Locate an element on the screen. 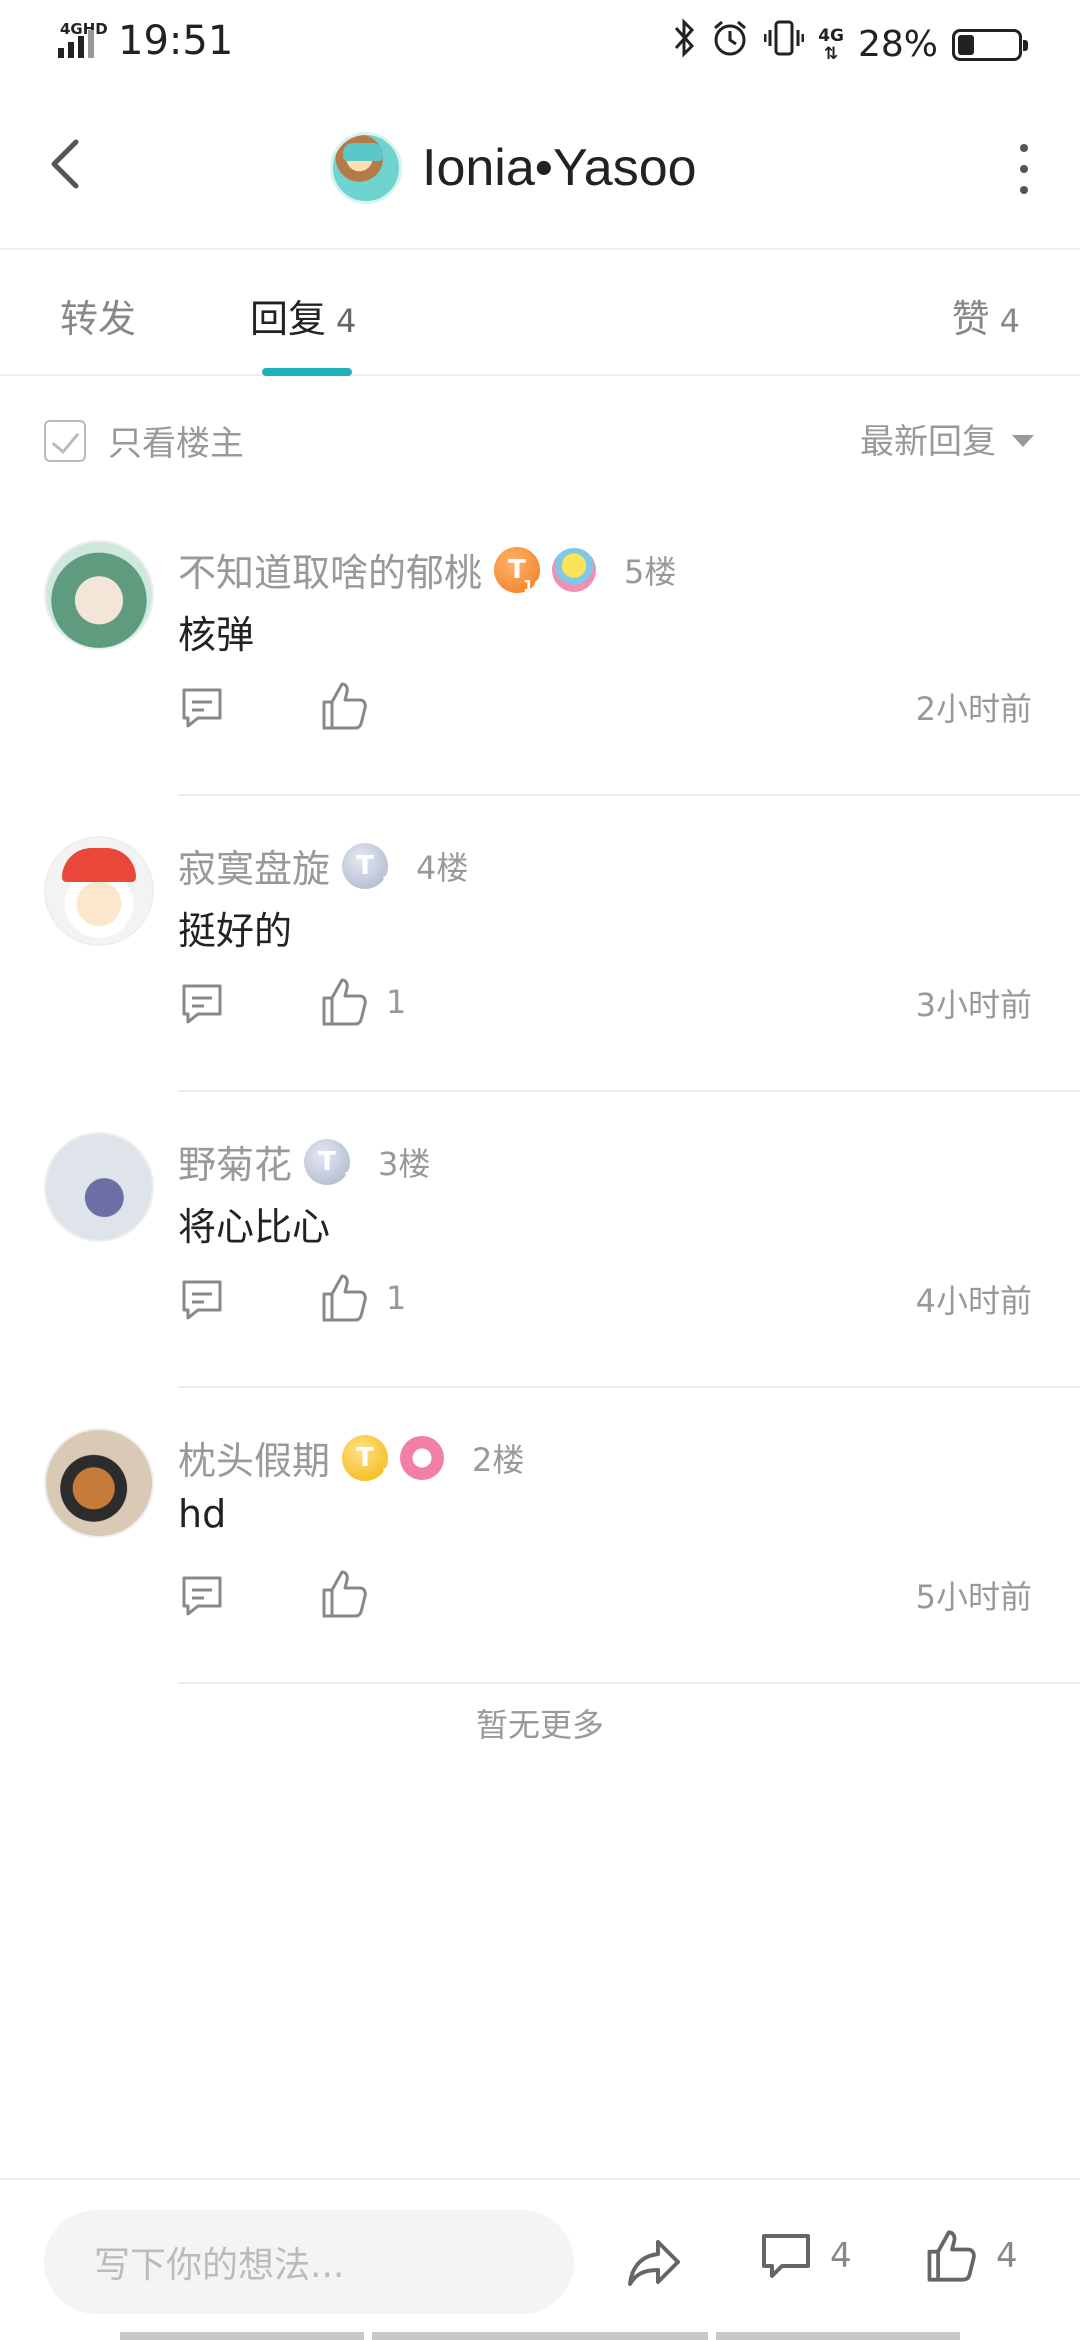  tab-like: 赞4 is located at coordinates (986, 315).